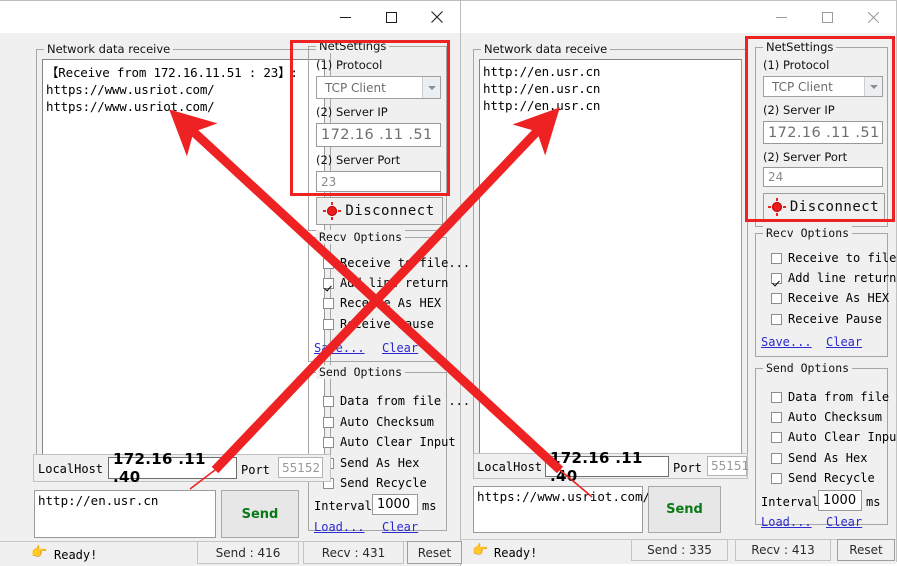 The height and width of the screenshot is (566, 897). I want to click on protocol-select-right: TCP Client, so click(823, 86).